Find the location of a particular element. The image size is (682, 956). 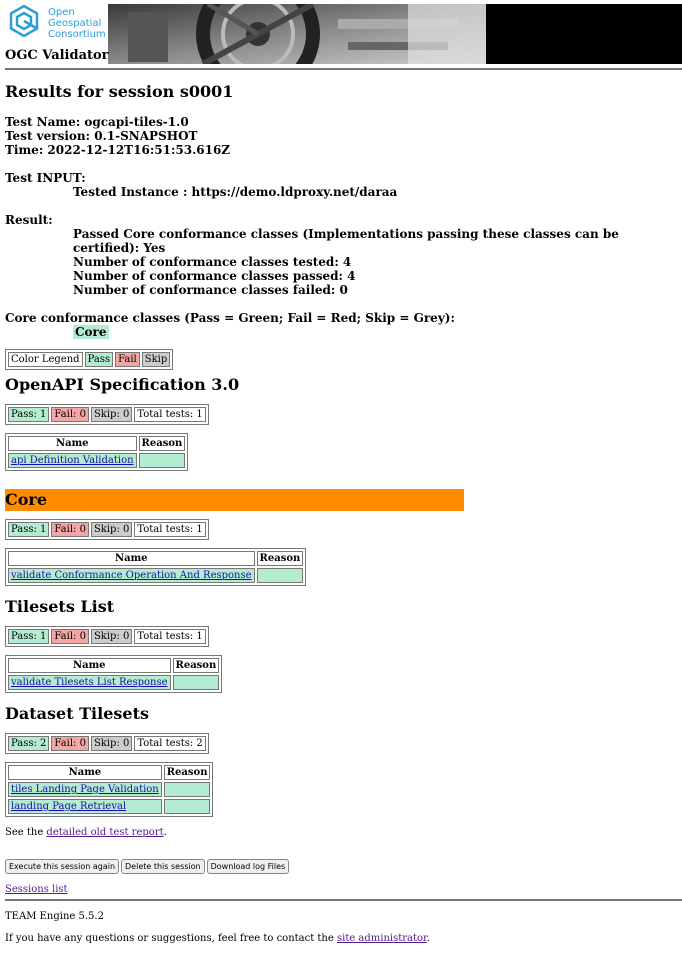

section-title: Tilesets List is located at coordinates (60, 606).